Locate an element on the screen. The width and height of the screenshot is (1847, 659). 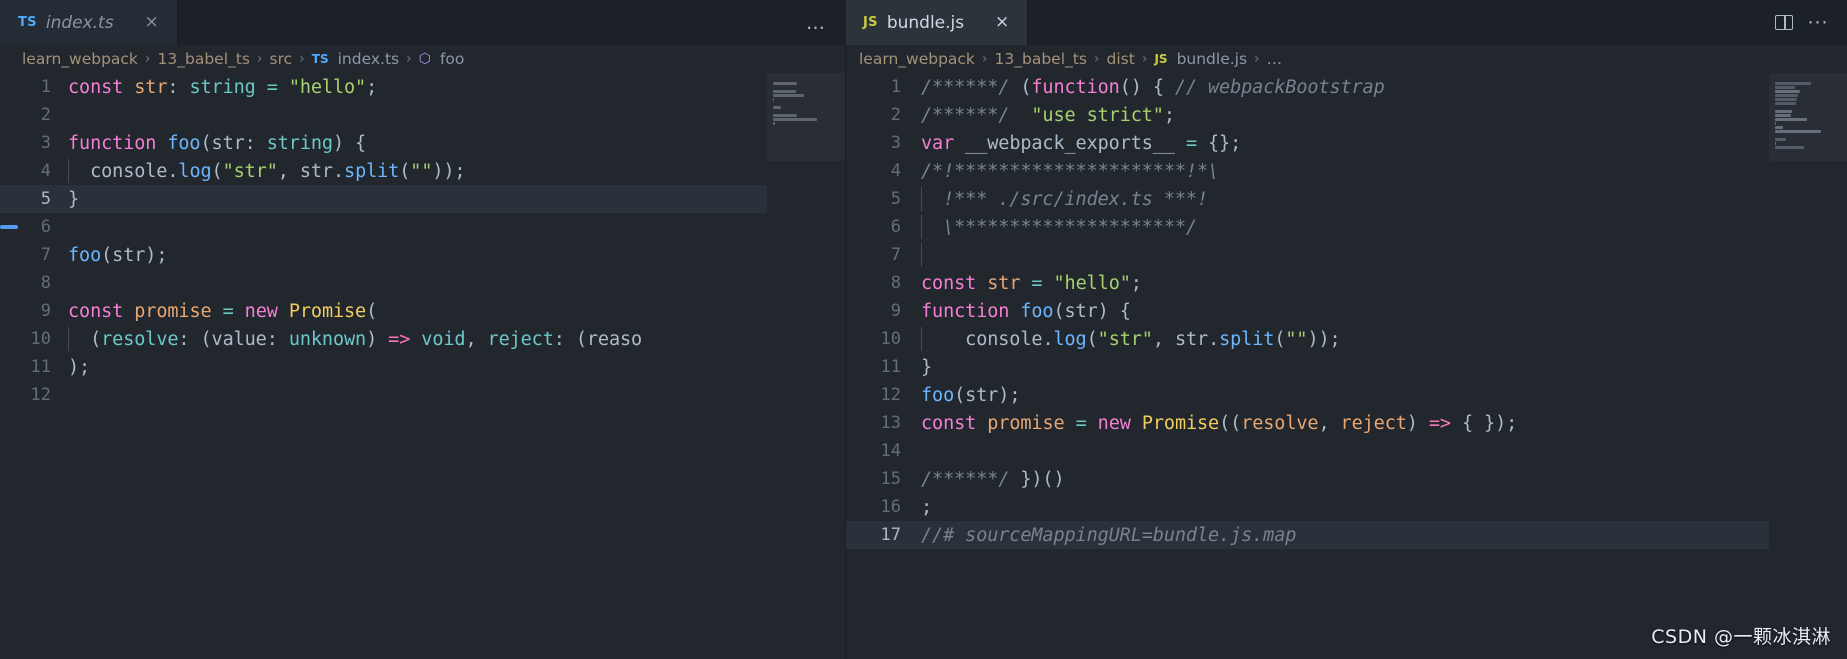
code-line: 6 \*********************/ is located at coordinates (1346, 227).